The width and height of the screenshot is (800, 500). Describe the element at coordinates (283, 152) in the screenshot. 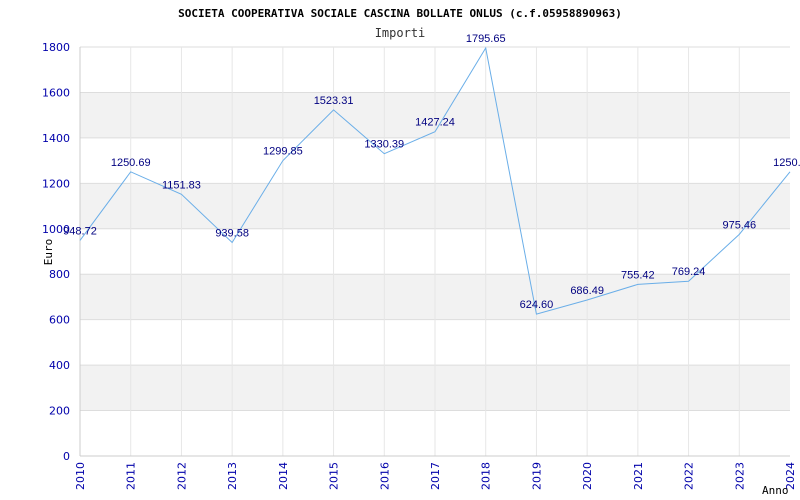

I see `data-label: 1299.85` at that location.